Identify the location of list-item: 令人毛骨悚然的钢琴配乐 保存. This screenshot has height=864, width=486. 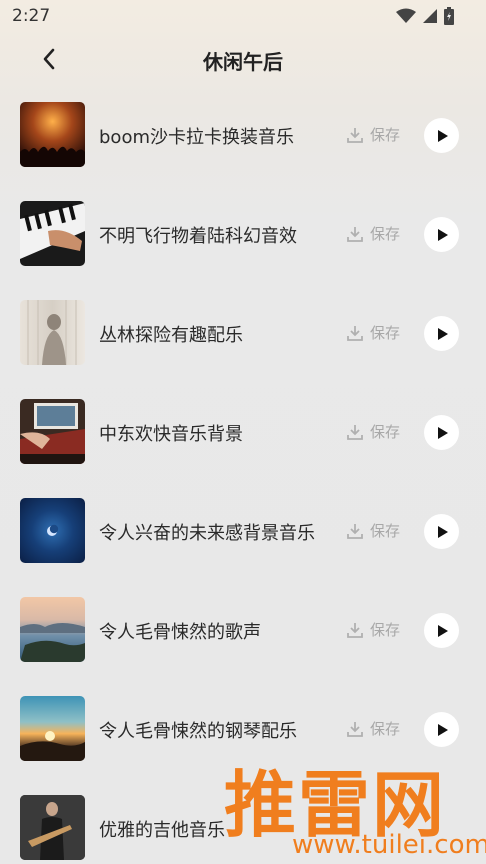
(243, 729).